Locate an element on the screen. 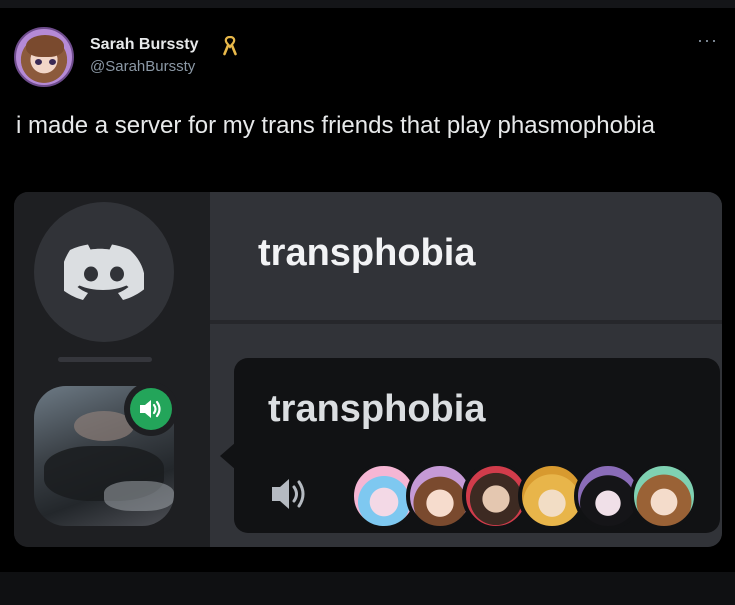 The image size is (735, 605). voice-active-badge is located at coordinates (151, 409).